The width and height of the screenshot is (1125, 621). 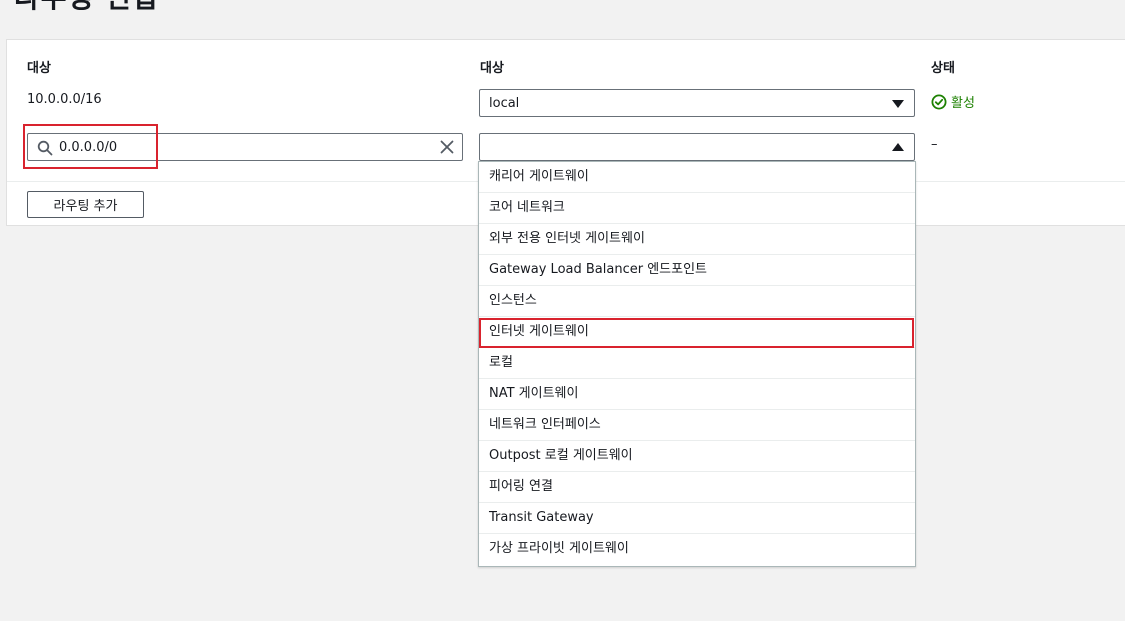 I want to click on close-icon, so click(x=447, y=147).